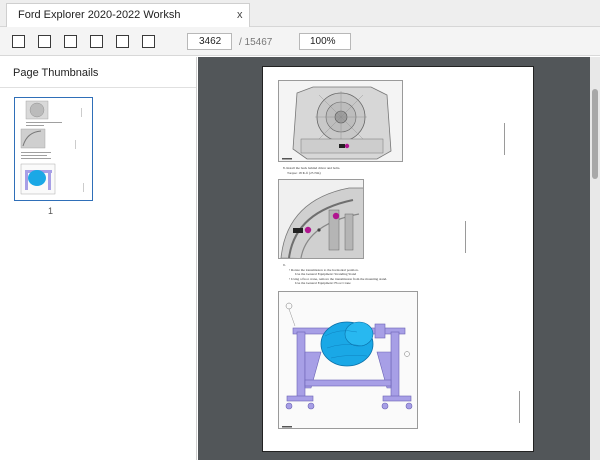 This screenshot has width=600, height=460. Describe the element at coordinates (348, 360) in the screenshot. I see `figure-transmission-stand` at that location.